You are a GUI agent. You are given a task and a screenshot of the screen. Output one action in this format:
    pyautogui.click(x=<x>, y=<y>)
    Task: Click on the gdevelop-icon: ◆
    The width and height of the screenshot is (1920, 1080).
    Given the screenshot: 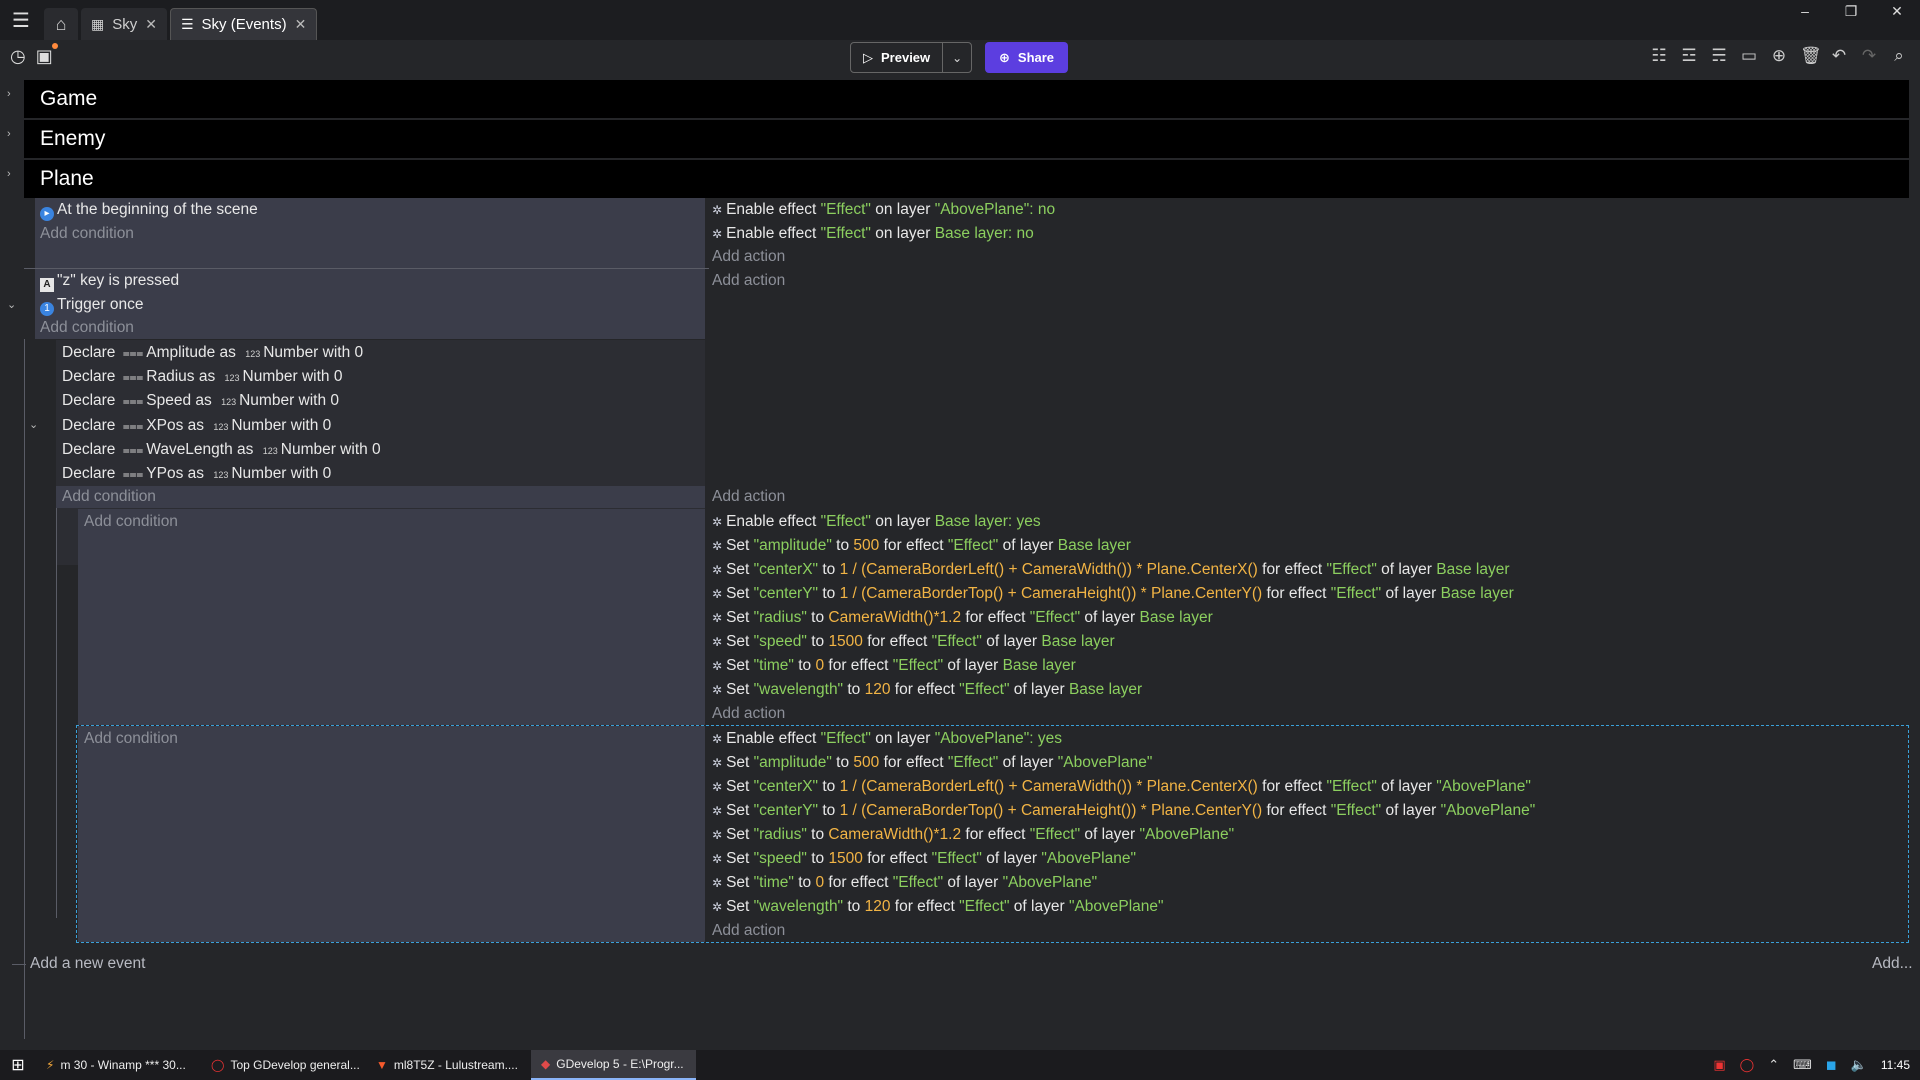 What is the action you would take?
    pyautogui.click(x=546, y=1064)
    